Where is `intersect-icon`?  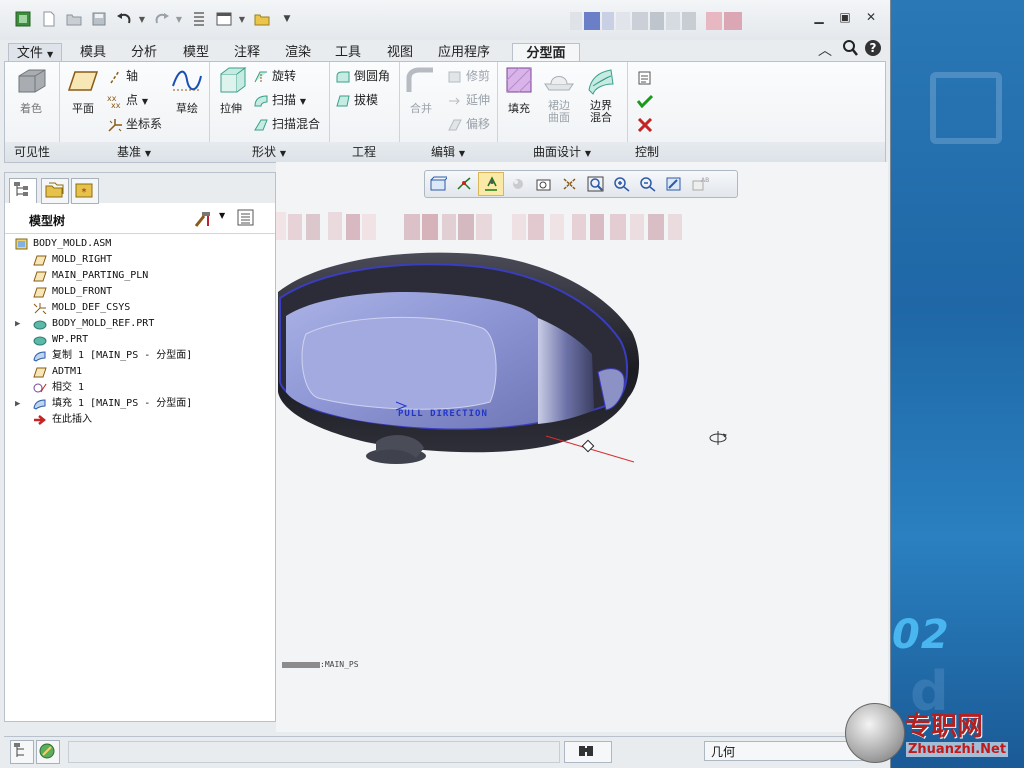
intersect-icon is located at coordinates (40, 388).